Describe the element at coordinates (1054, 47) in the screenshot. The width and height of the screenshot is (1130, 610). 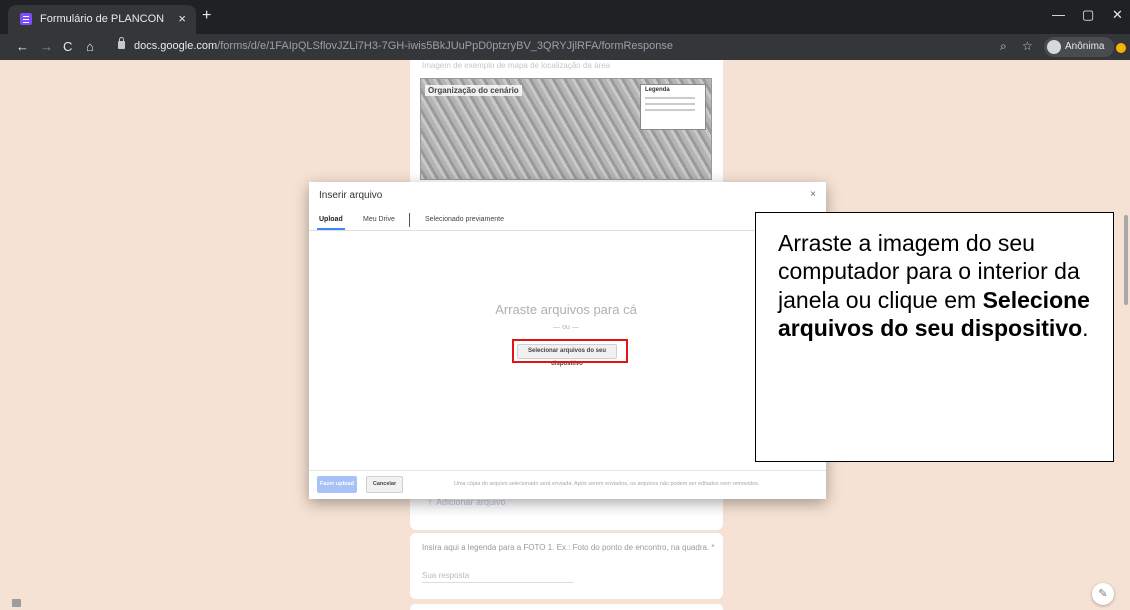
I see `incognito-icon` at that location.